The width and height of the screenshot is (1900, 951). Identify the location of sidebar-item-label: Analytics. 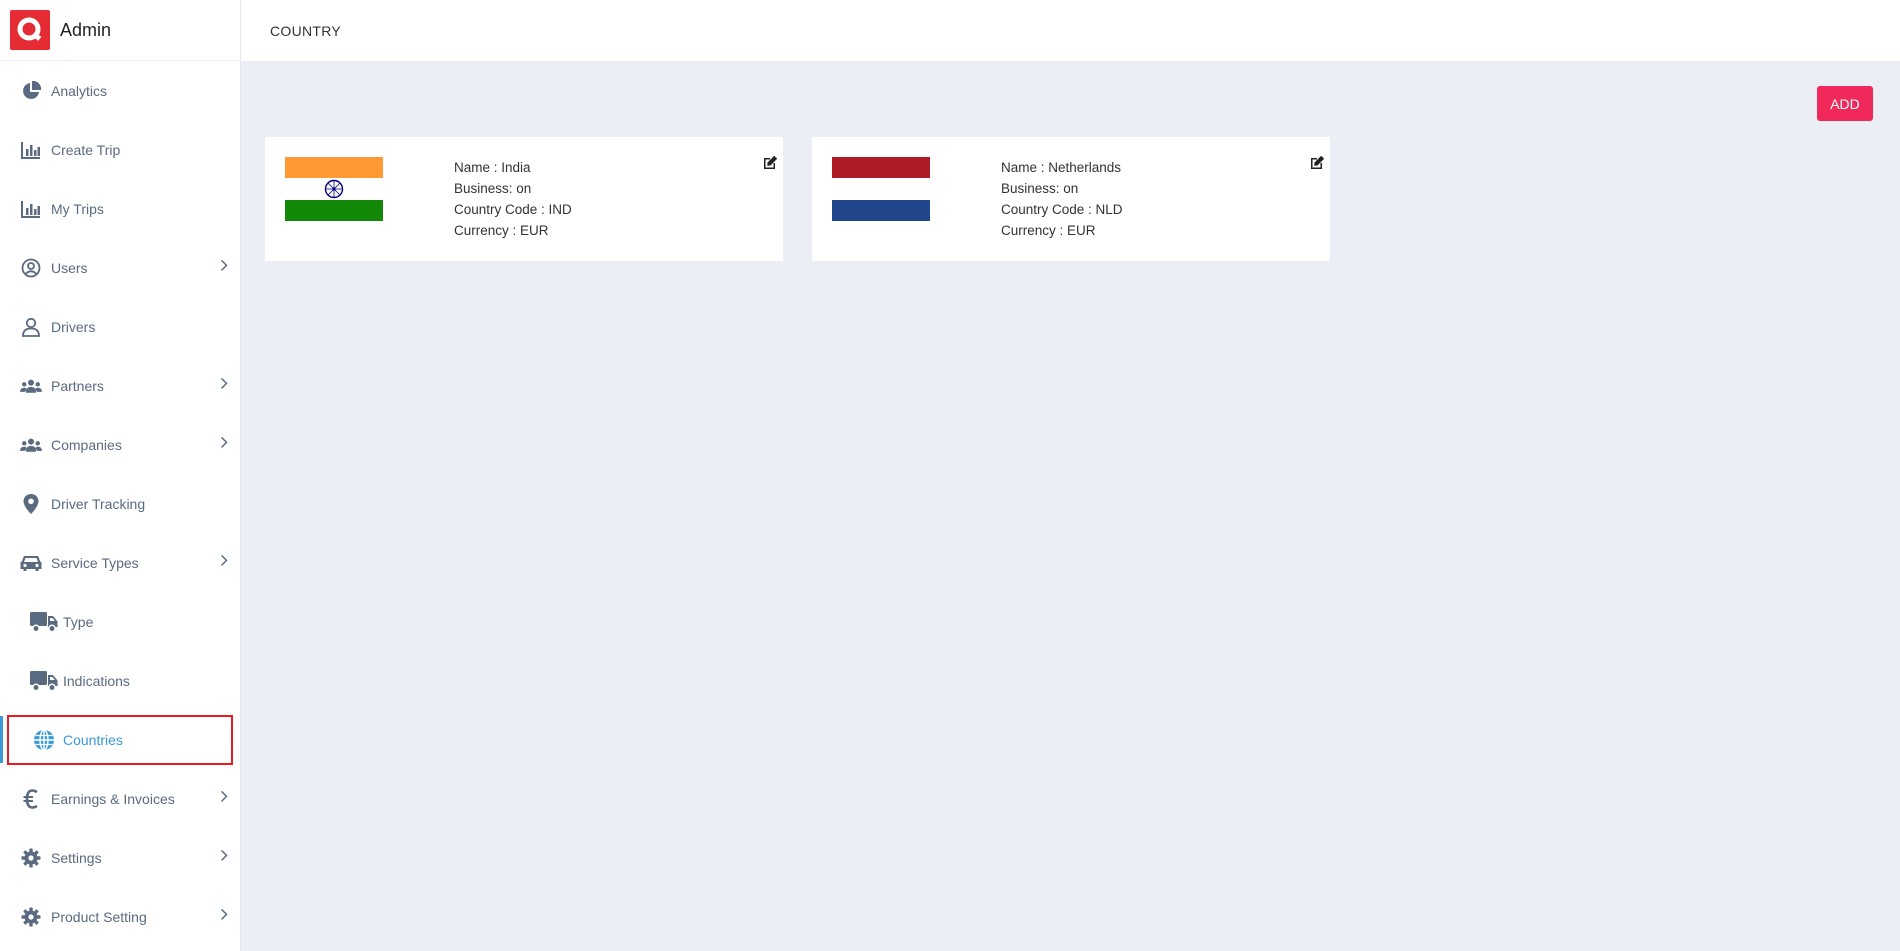
(79, 90).